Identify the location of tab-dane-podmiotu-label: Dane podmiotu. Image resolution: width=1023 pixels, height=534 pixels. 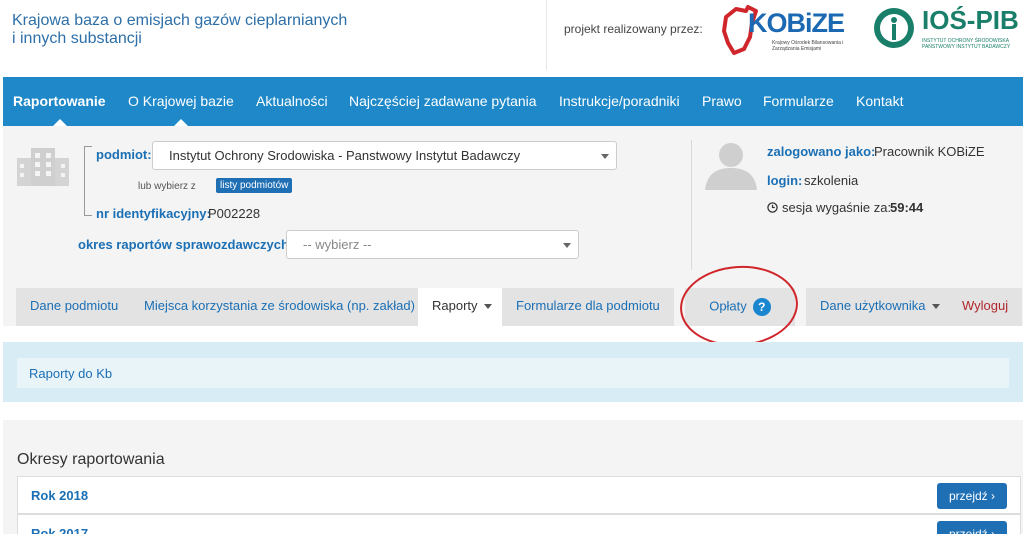
(74, 305).